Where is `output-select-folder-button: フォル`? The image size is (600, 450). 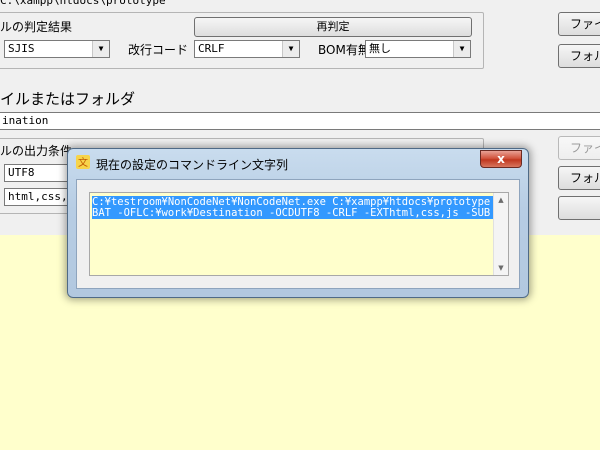
output-select-folder-button: フォル is located at coordinates (579, 178).